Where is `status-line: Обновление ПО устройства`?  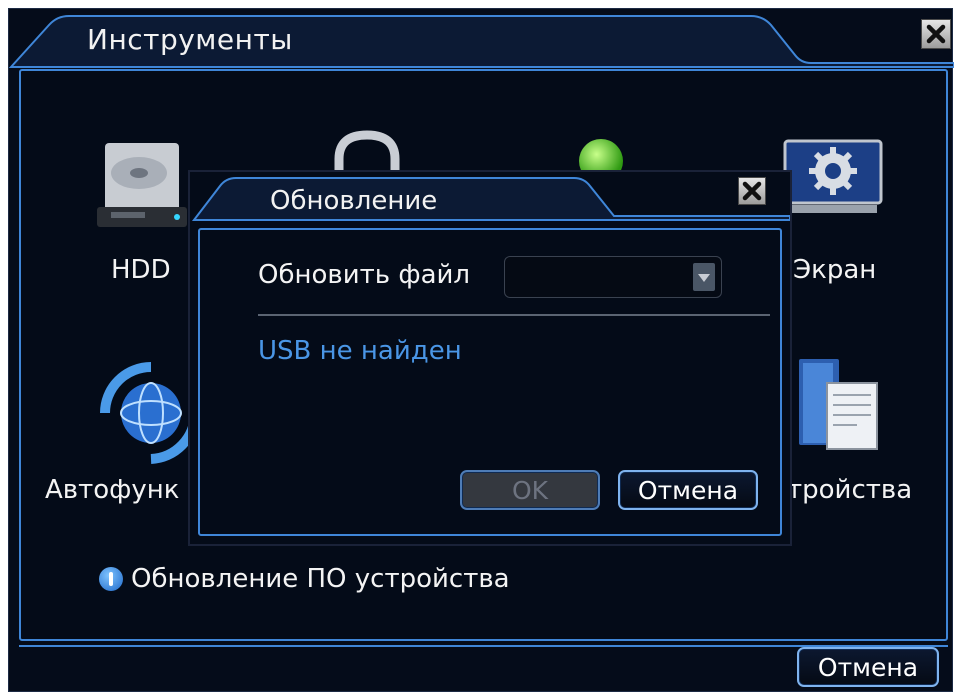 status-line: Обновление ПО устройства is located at coordinates (304, 579).